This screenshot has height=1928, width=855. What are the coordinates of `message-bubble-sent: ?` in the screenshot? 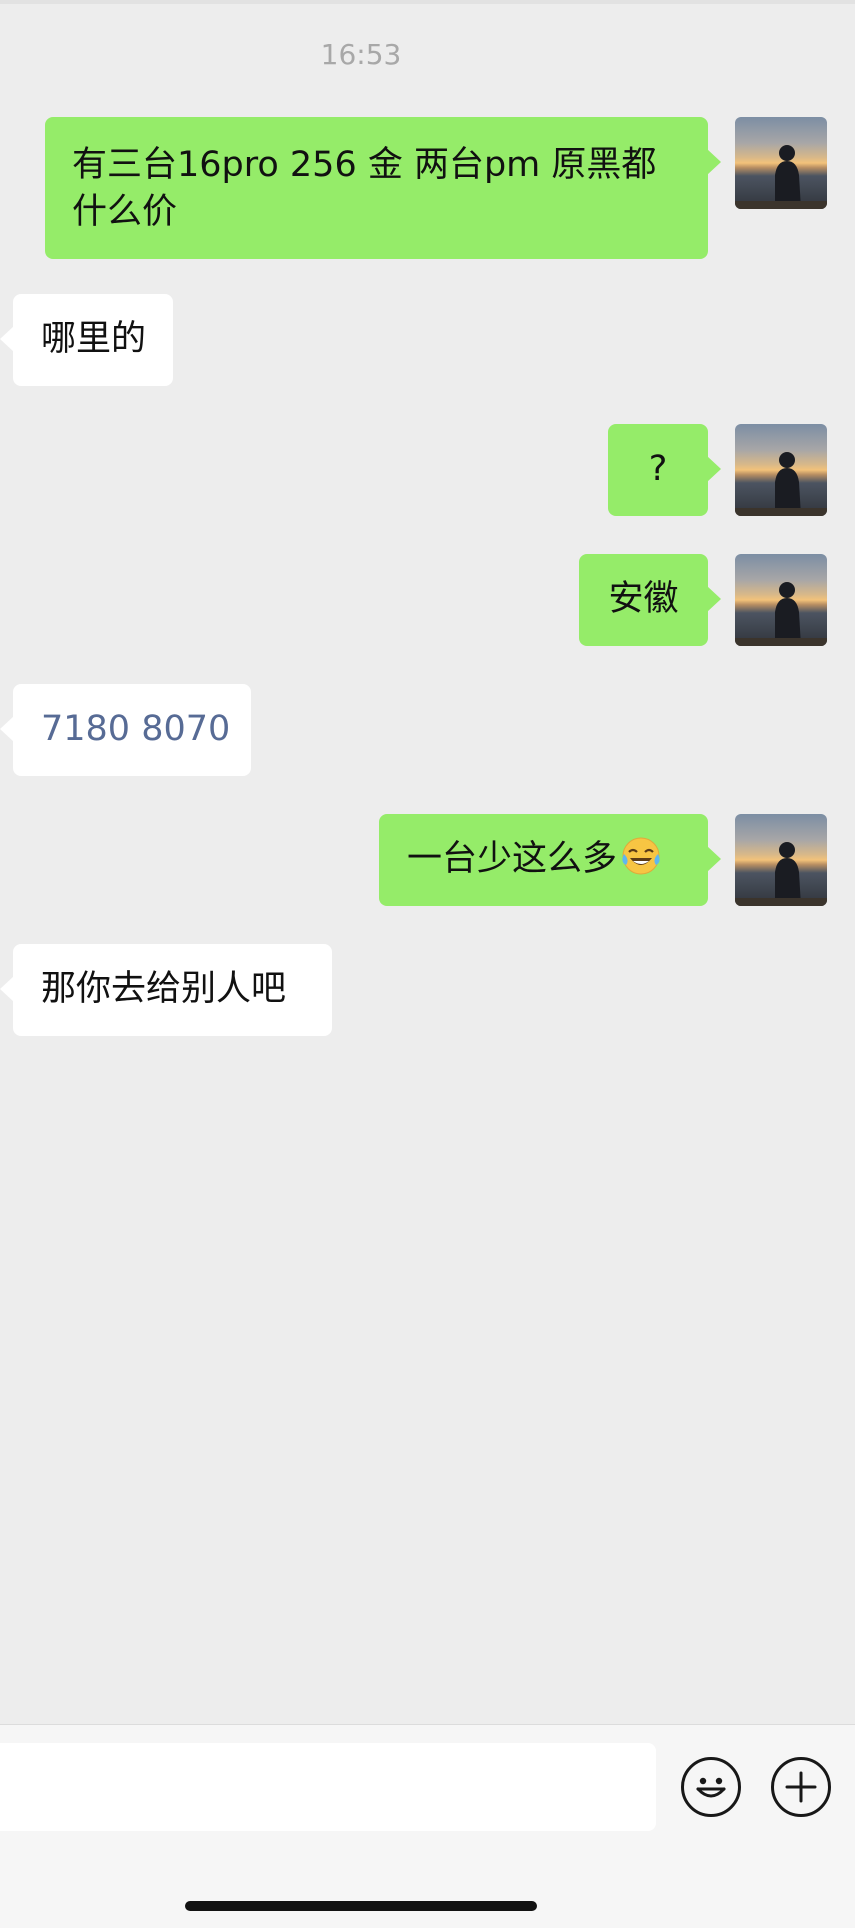 It's located at (664, 470).